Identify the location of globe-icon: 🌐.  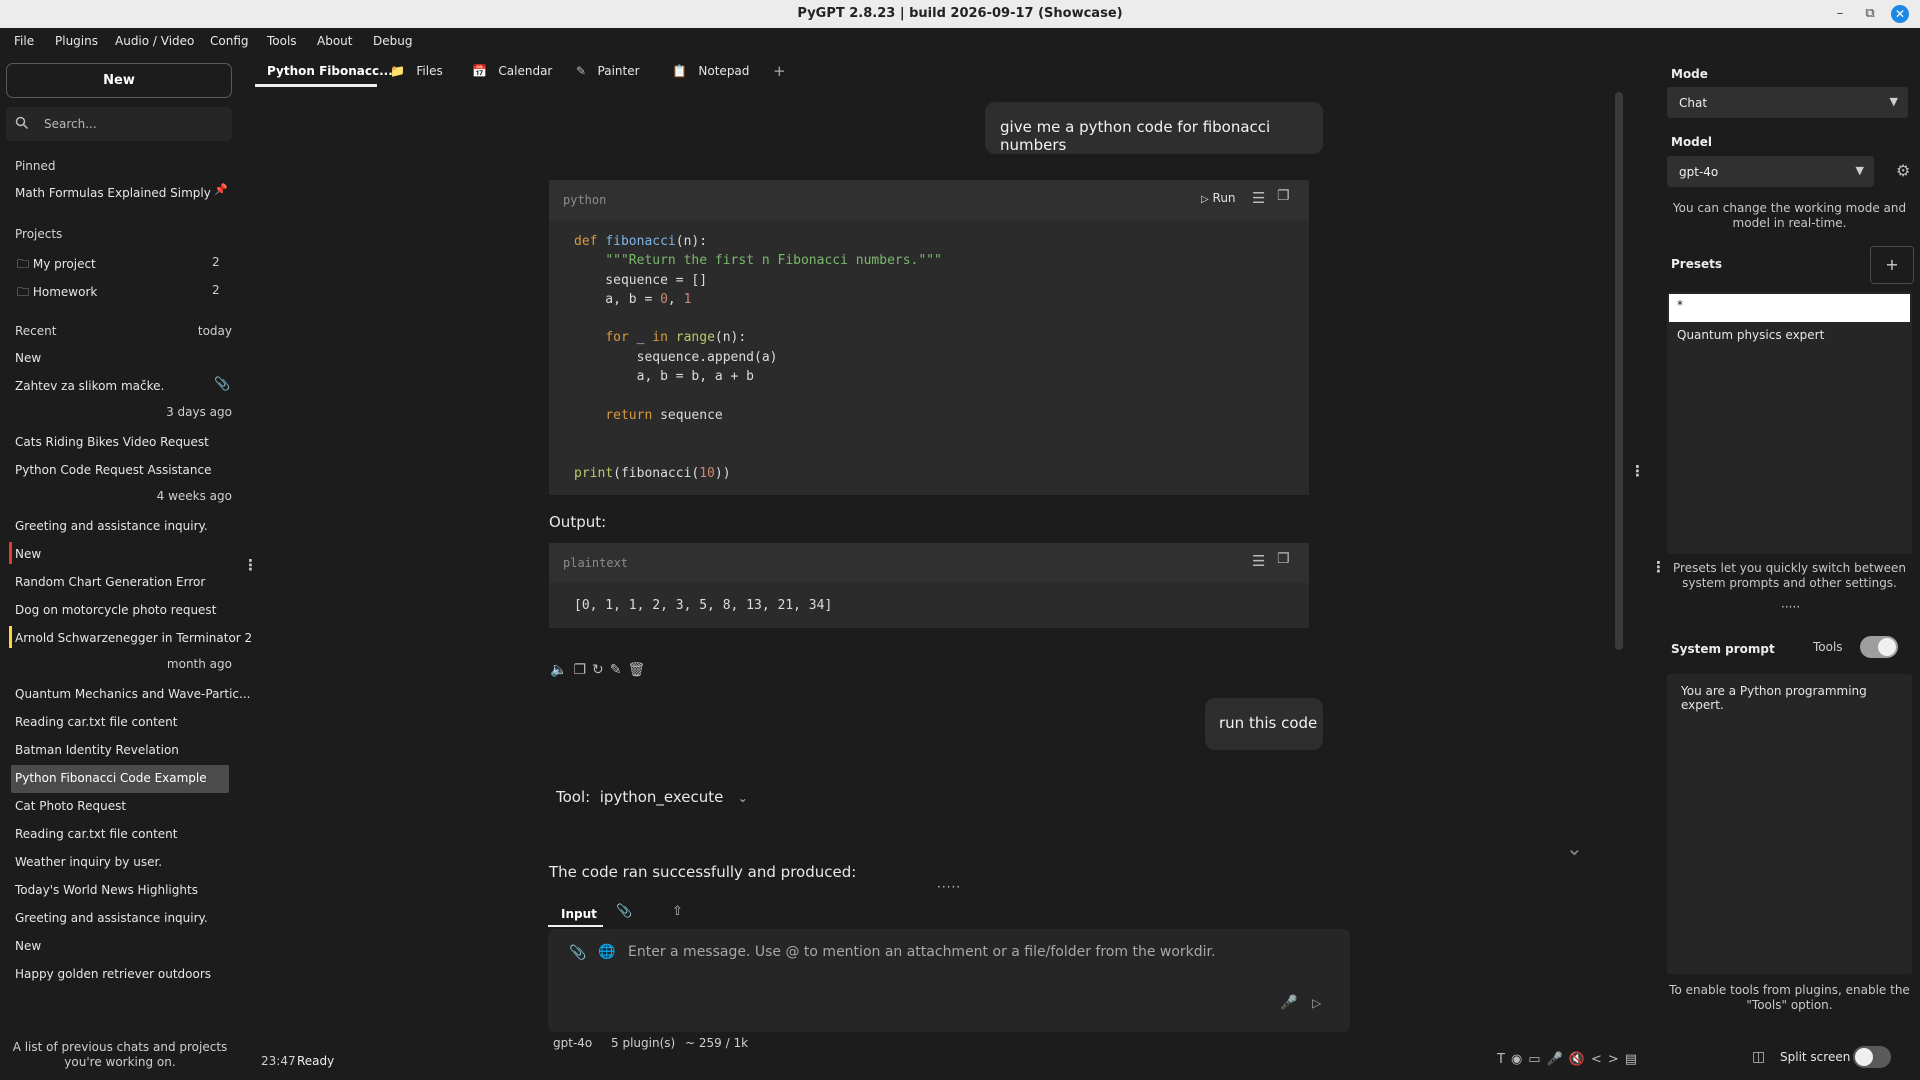
(606, 952).